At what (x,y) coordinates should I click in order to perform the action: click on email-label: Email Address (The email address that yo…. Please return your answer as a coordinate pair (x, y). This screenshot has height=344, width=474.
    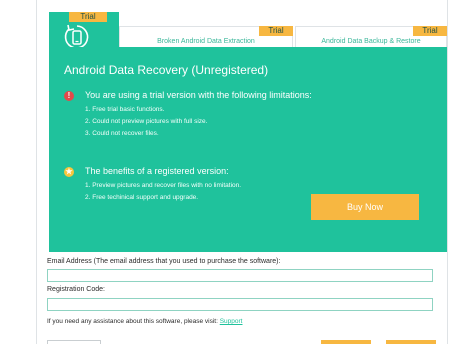
    Looking at the image, I should click on (164, 261).